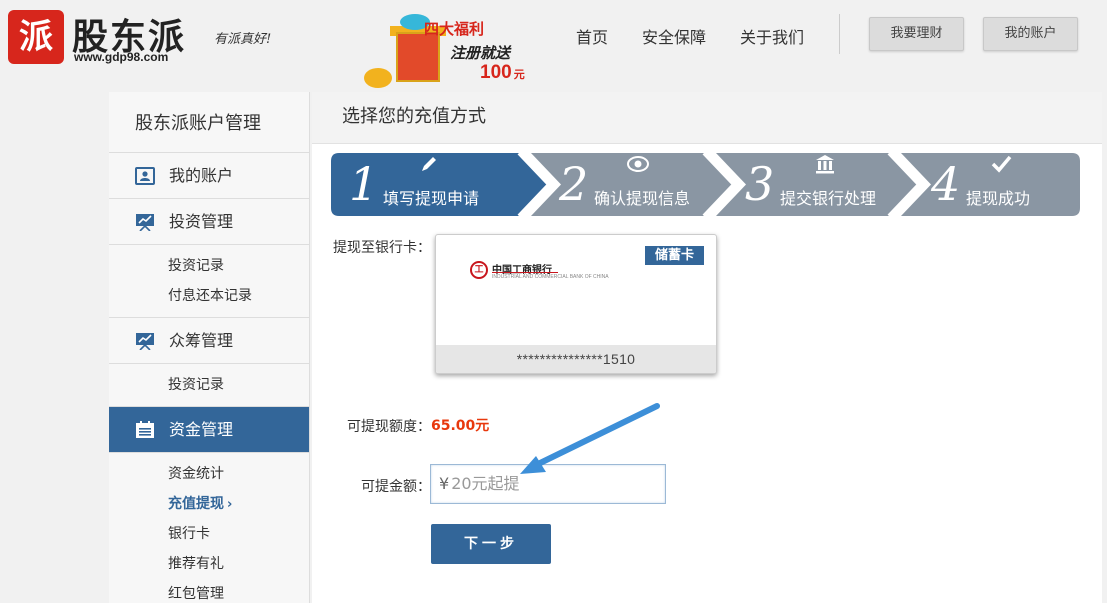 The image size is (1107, 603). I want to click on sidebar-subitem-recharge-withdraw: 充值提现 ›, so click(209, 504).